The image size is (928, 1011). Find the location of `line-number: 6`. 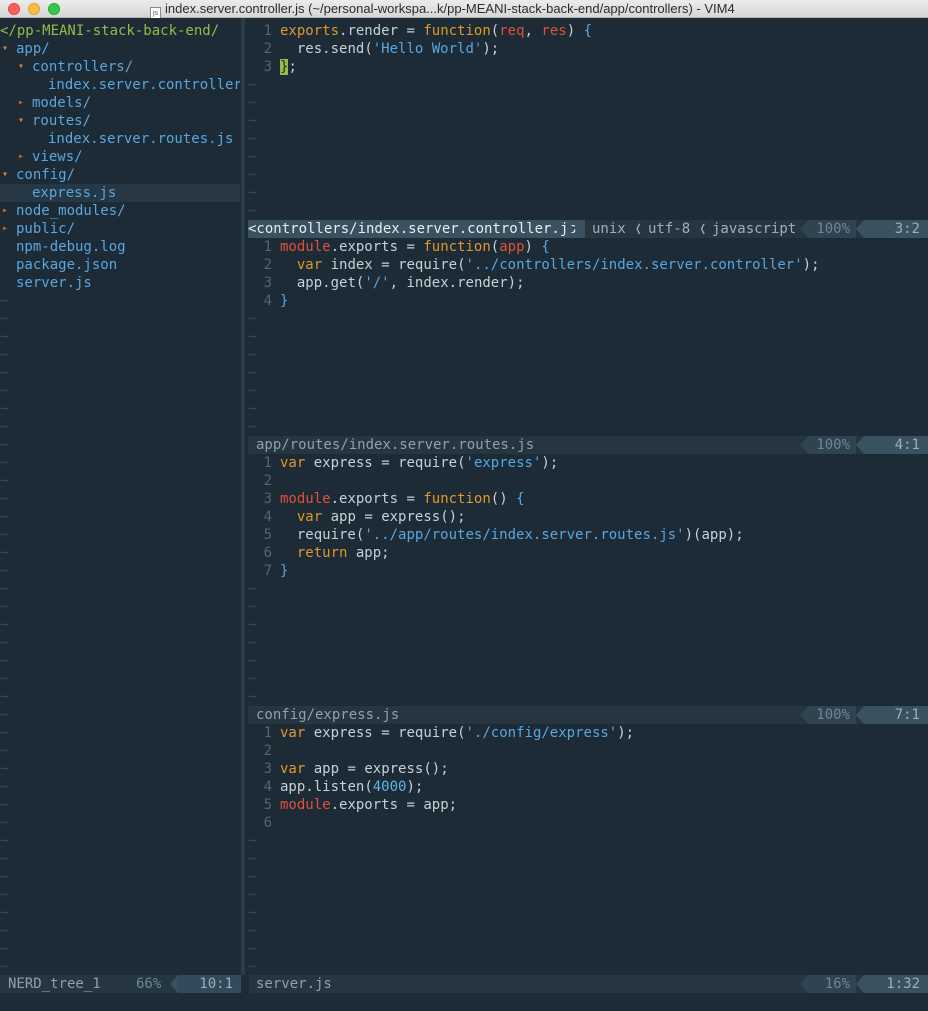

line-number: 6 is located at coordinates (267, 823).